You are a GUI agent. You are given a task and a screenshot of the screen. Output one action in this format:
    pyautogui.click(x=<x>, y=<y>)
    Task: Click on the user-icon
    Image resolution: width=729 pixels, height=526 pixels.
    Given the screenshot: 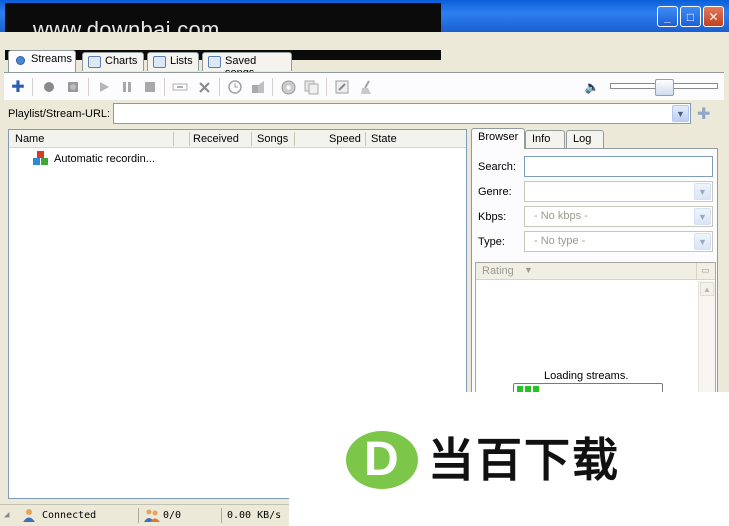 What is the action you would take?
    pyautogui.click(x=29, y=515)
    